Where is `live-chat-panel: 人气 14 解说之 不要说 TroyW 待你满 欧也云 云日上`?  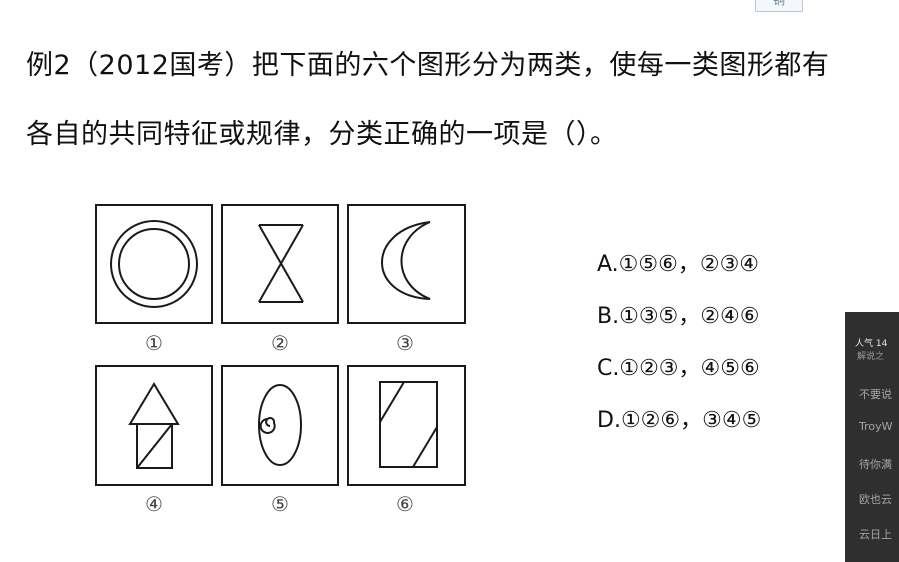 live-chat-panel: 人气 14 解说之 不要说 TroyW 待你满 欧也云 云日上 is located at coordinates (872, 437).